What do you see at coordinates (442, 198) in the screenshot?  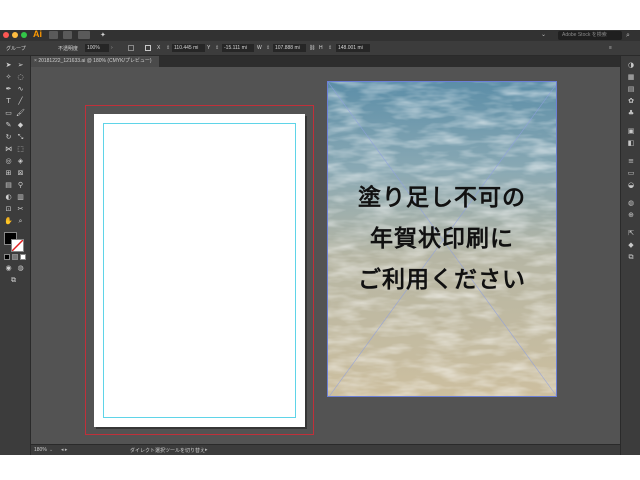 I see `notice-line-1: 塗り足し不可の` at bounding box center [442, 198].